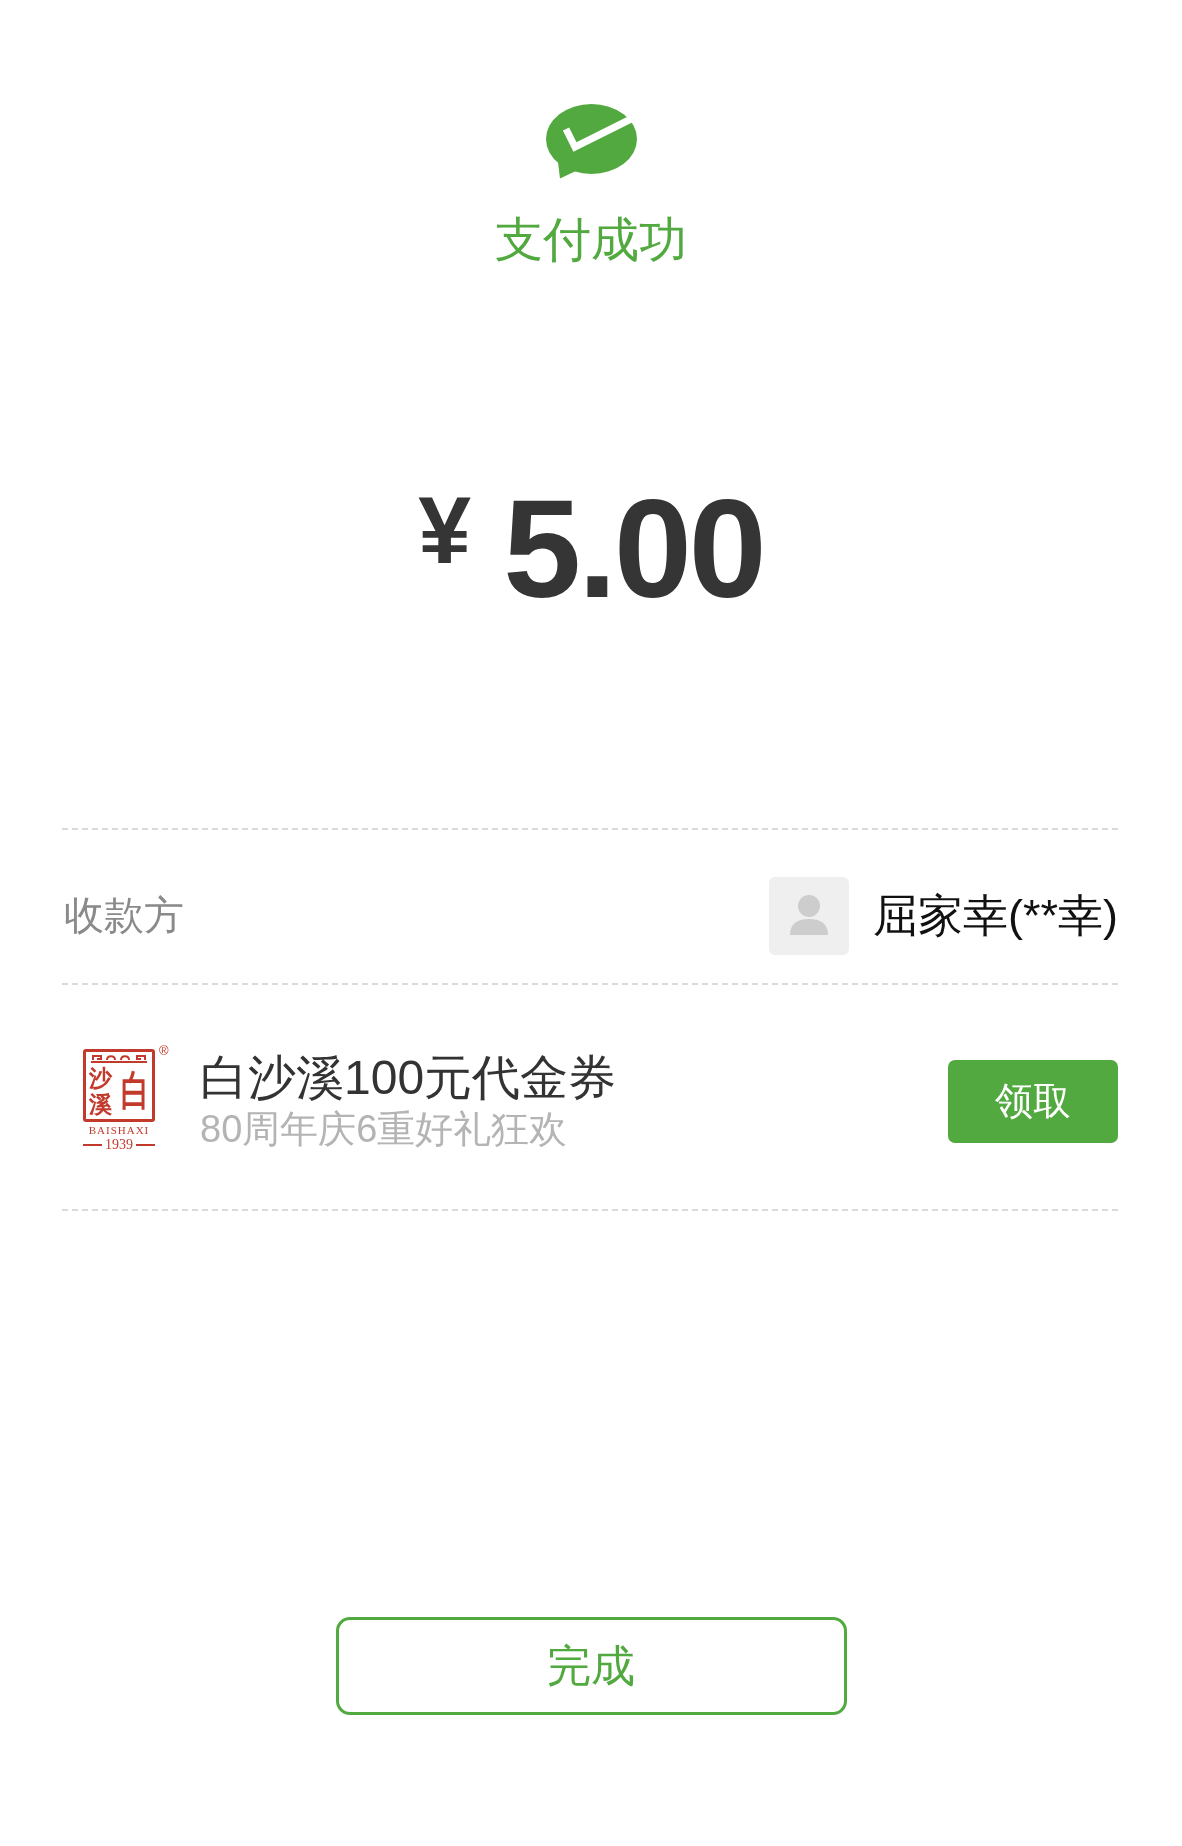 This screenshot has width=1182, height=1846. I want to click on done-button: 完成, so click(591, 1666).